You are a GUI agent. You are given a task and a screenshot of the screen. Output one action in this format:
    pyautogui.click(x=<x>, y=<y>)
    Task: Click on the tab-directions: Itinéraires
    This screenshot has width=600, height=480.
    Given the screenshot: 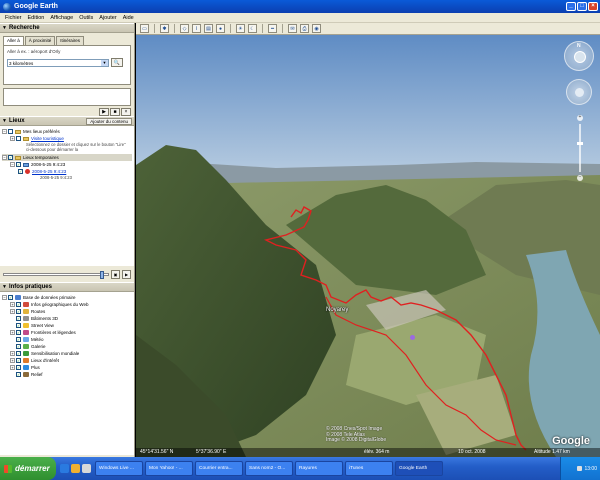 What is the action you would take?
    pyautogui.click(x=70, y=40)
    